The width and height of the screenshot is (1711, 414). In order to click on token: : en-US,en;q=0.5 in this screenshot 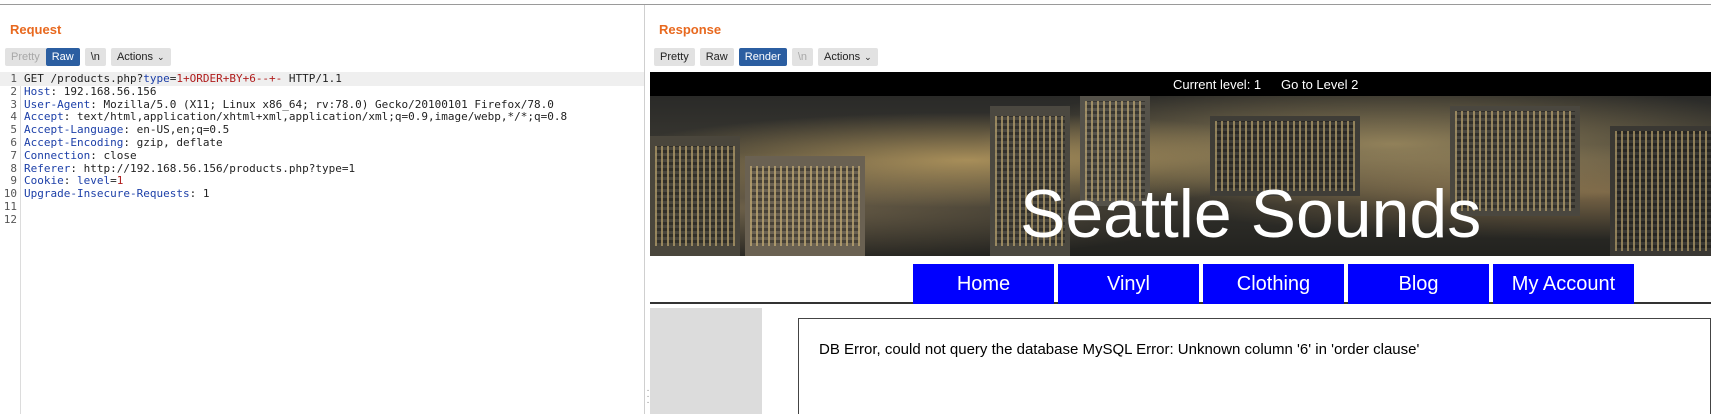, I will do `click(176, 130)`.